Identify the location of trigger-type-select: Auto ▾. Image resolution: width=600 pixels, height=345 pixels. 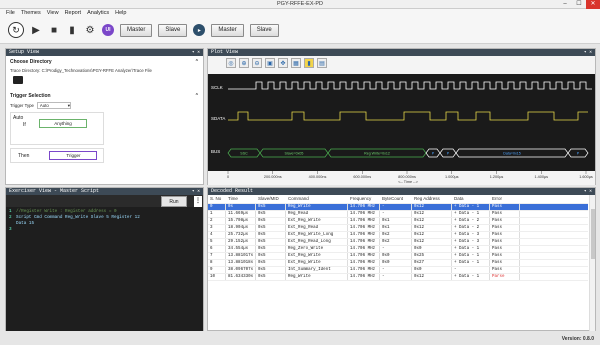
(53, 105).